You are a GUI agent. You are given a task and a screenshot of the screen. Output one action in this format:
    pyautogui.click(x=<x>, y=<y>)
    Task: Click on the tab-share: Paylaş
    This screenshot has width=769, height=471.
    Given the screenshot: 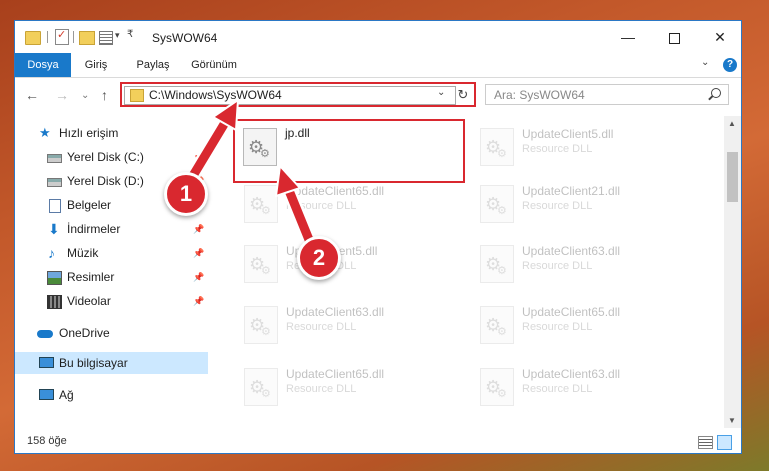 What is the action you would take?
    pyautogui.click(x=153, y=65)
    